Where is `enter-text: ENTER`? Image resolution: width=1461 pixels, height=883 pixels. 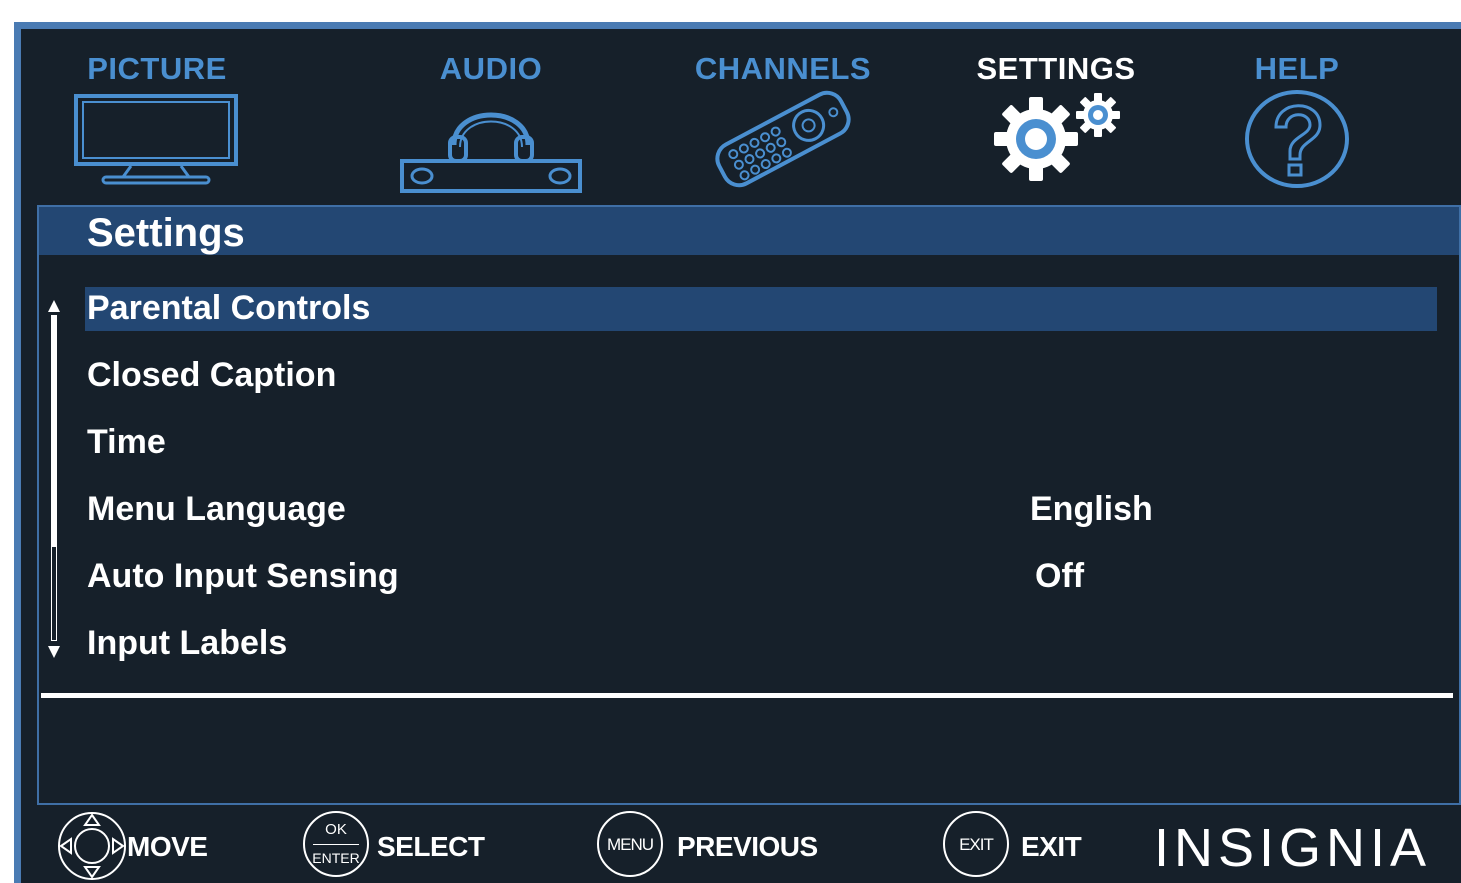 enter-text: ENTER is located at coordinates (336, 858).